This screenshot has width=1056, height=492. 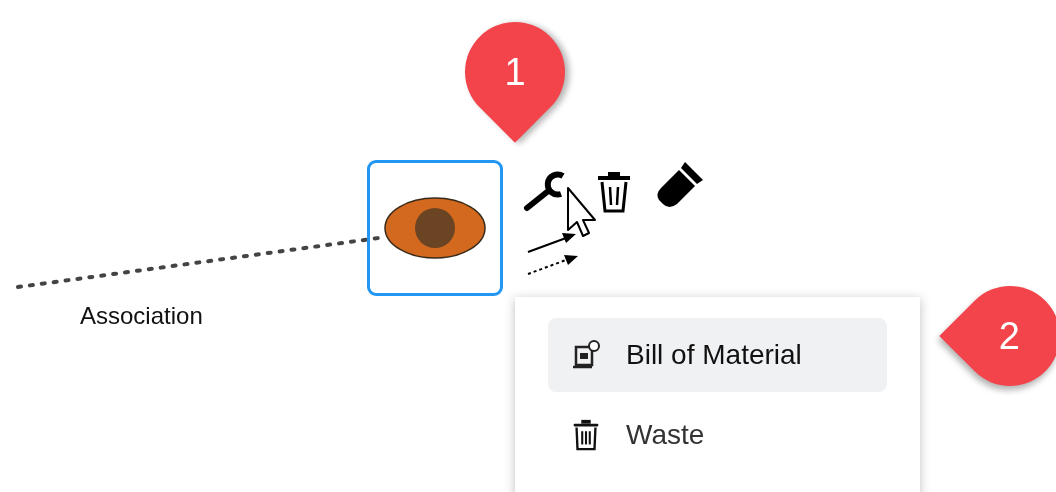 I want to click on eye-icon, so click(x=435, y=228).